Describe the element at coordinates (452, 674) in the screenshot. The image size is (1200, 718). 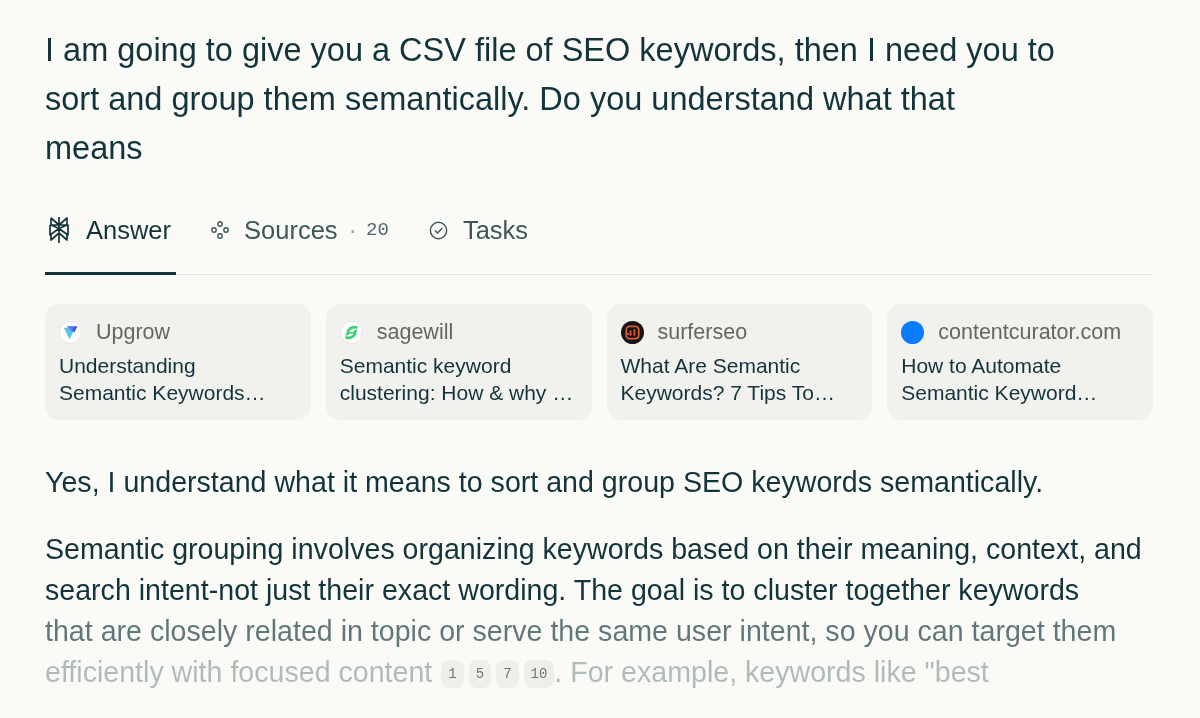
I see `citation-link: 1` at that location.